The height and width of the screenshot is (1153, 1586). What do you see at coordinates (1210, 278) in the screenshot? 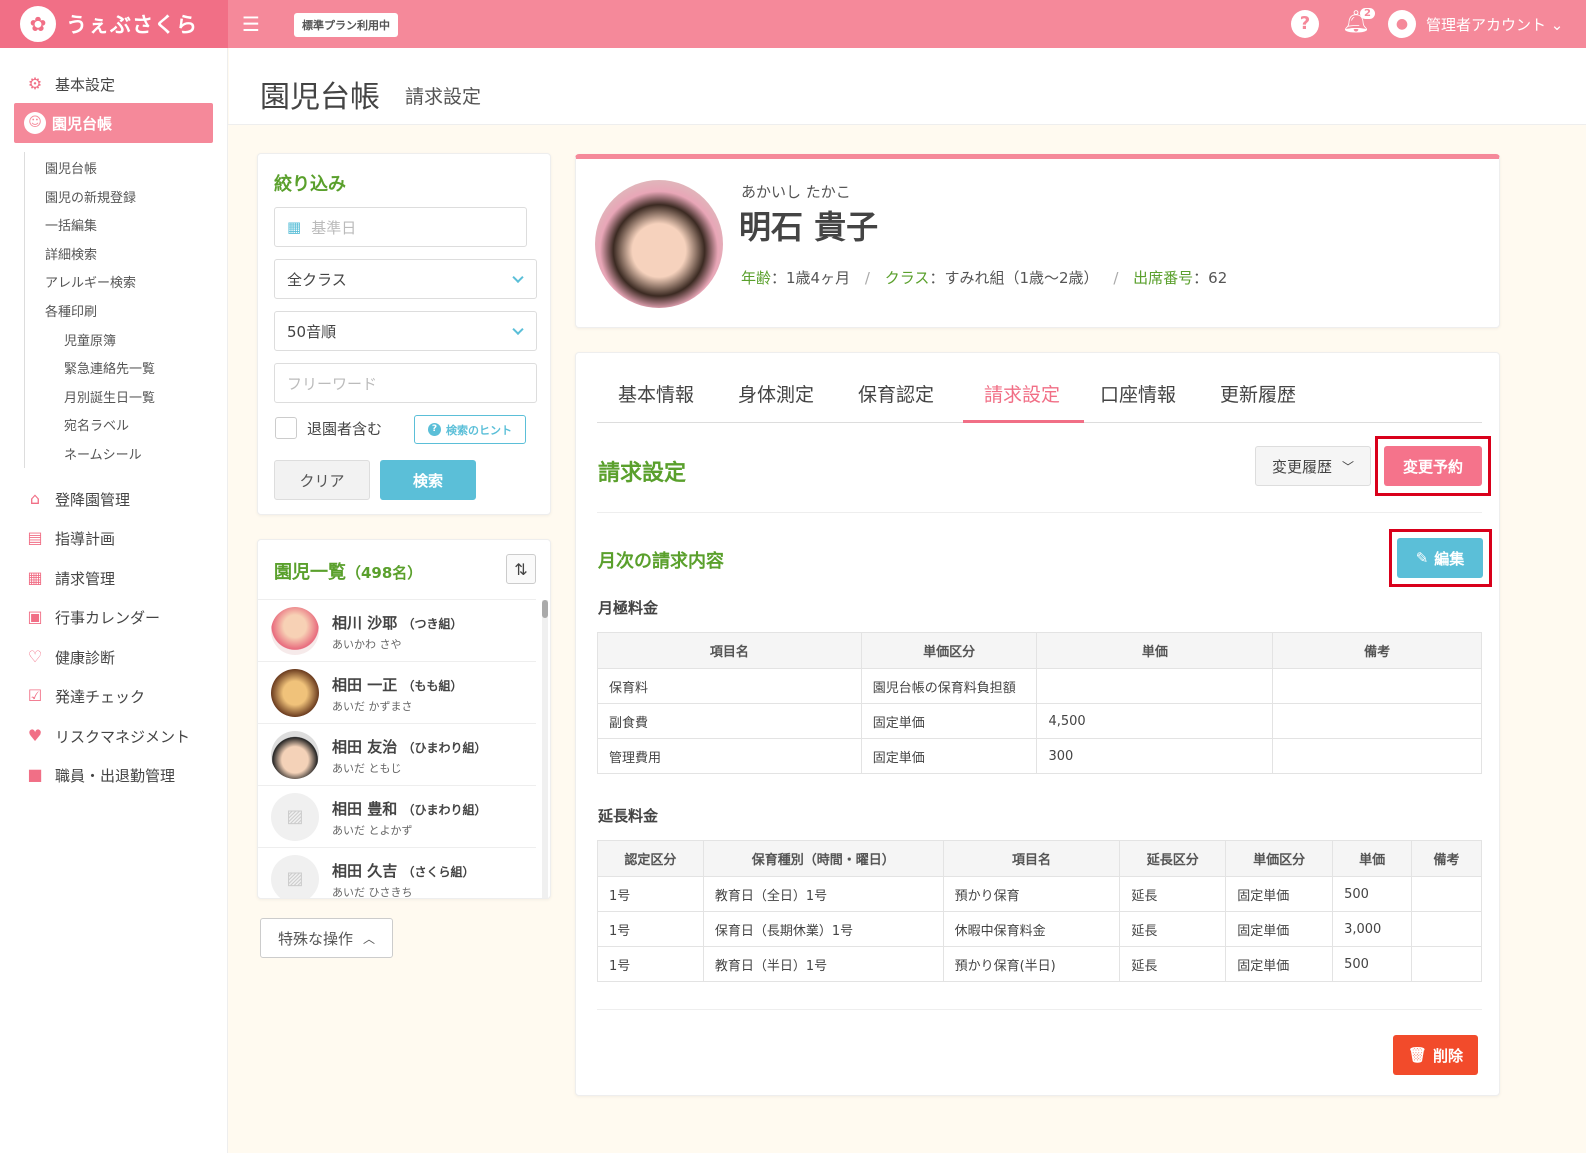
I see `attendance-value: ：62` at bounding box center [1210, 278].